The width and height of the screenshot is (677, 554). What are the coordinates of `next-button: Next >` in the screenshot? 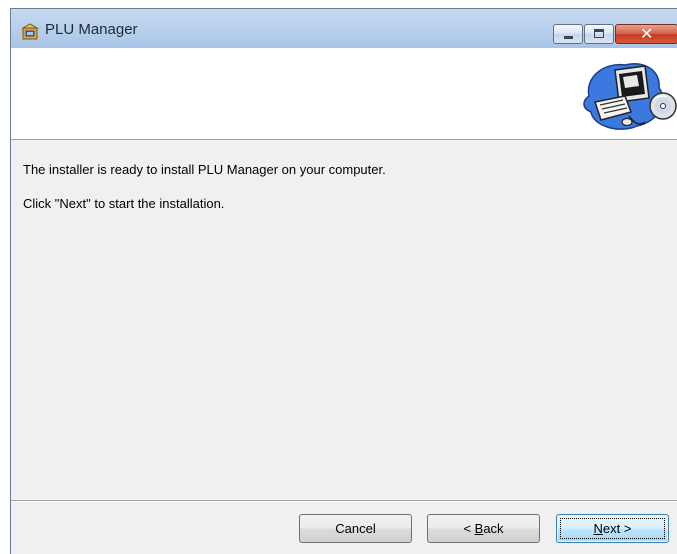 It's located at (612, 528).